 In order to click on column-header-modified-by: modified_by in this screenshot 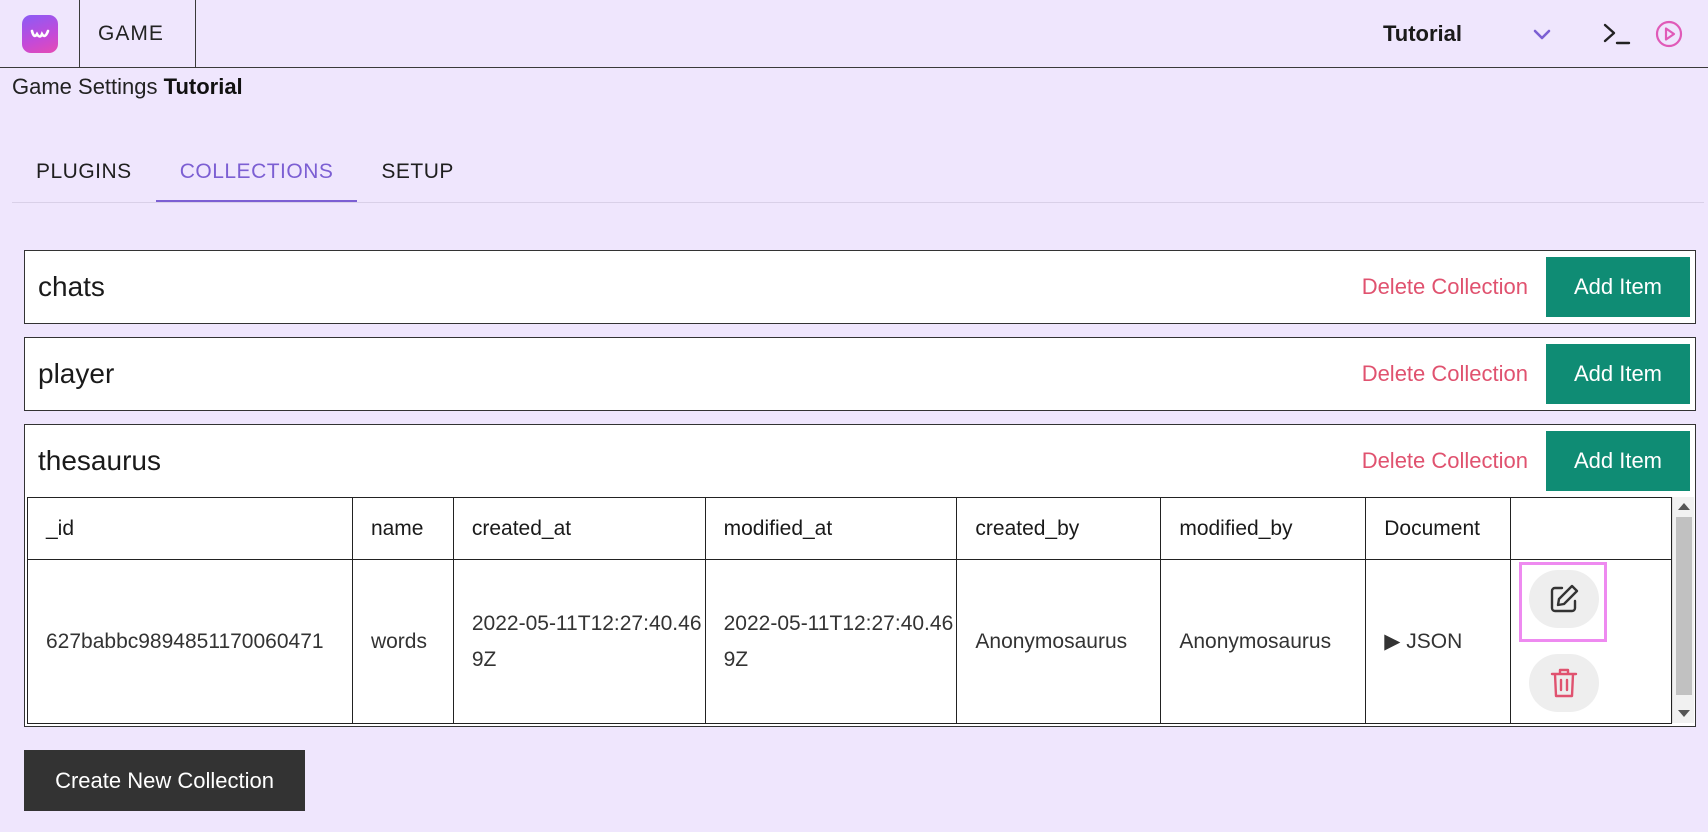, I will do `click(1263, 528)`.